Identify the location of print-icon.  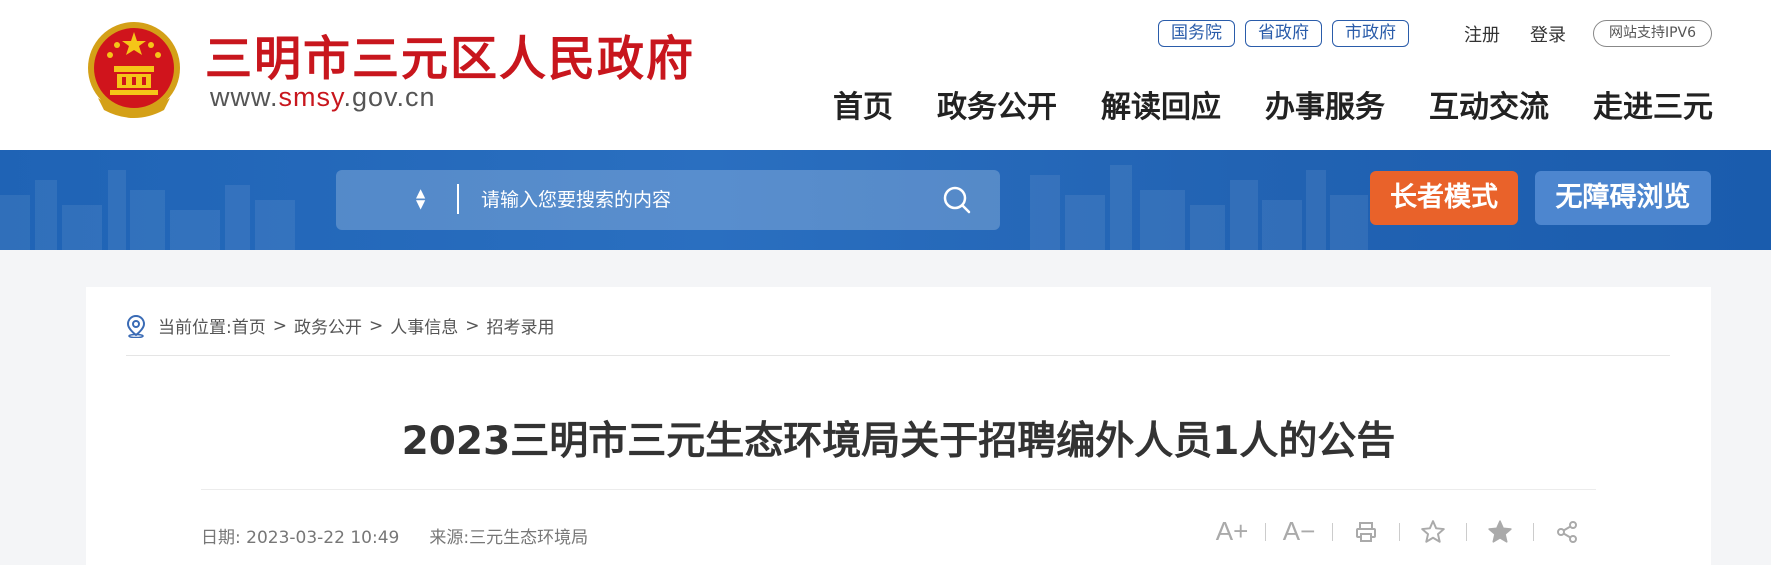
(1366, 531).